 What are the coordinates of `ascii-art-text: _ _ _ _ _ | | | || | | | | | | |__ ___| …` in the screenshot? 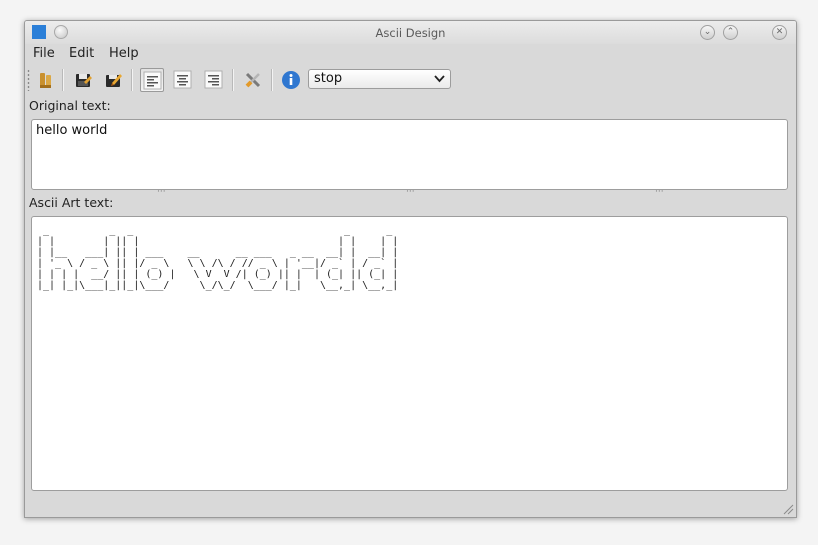 It's located at (218, 258).